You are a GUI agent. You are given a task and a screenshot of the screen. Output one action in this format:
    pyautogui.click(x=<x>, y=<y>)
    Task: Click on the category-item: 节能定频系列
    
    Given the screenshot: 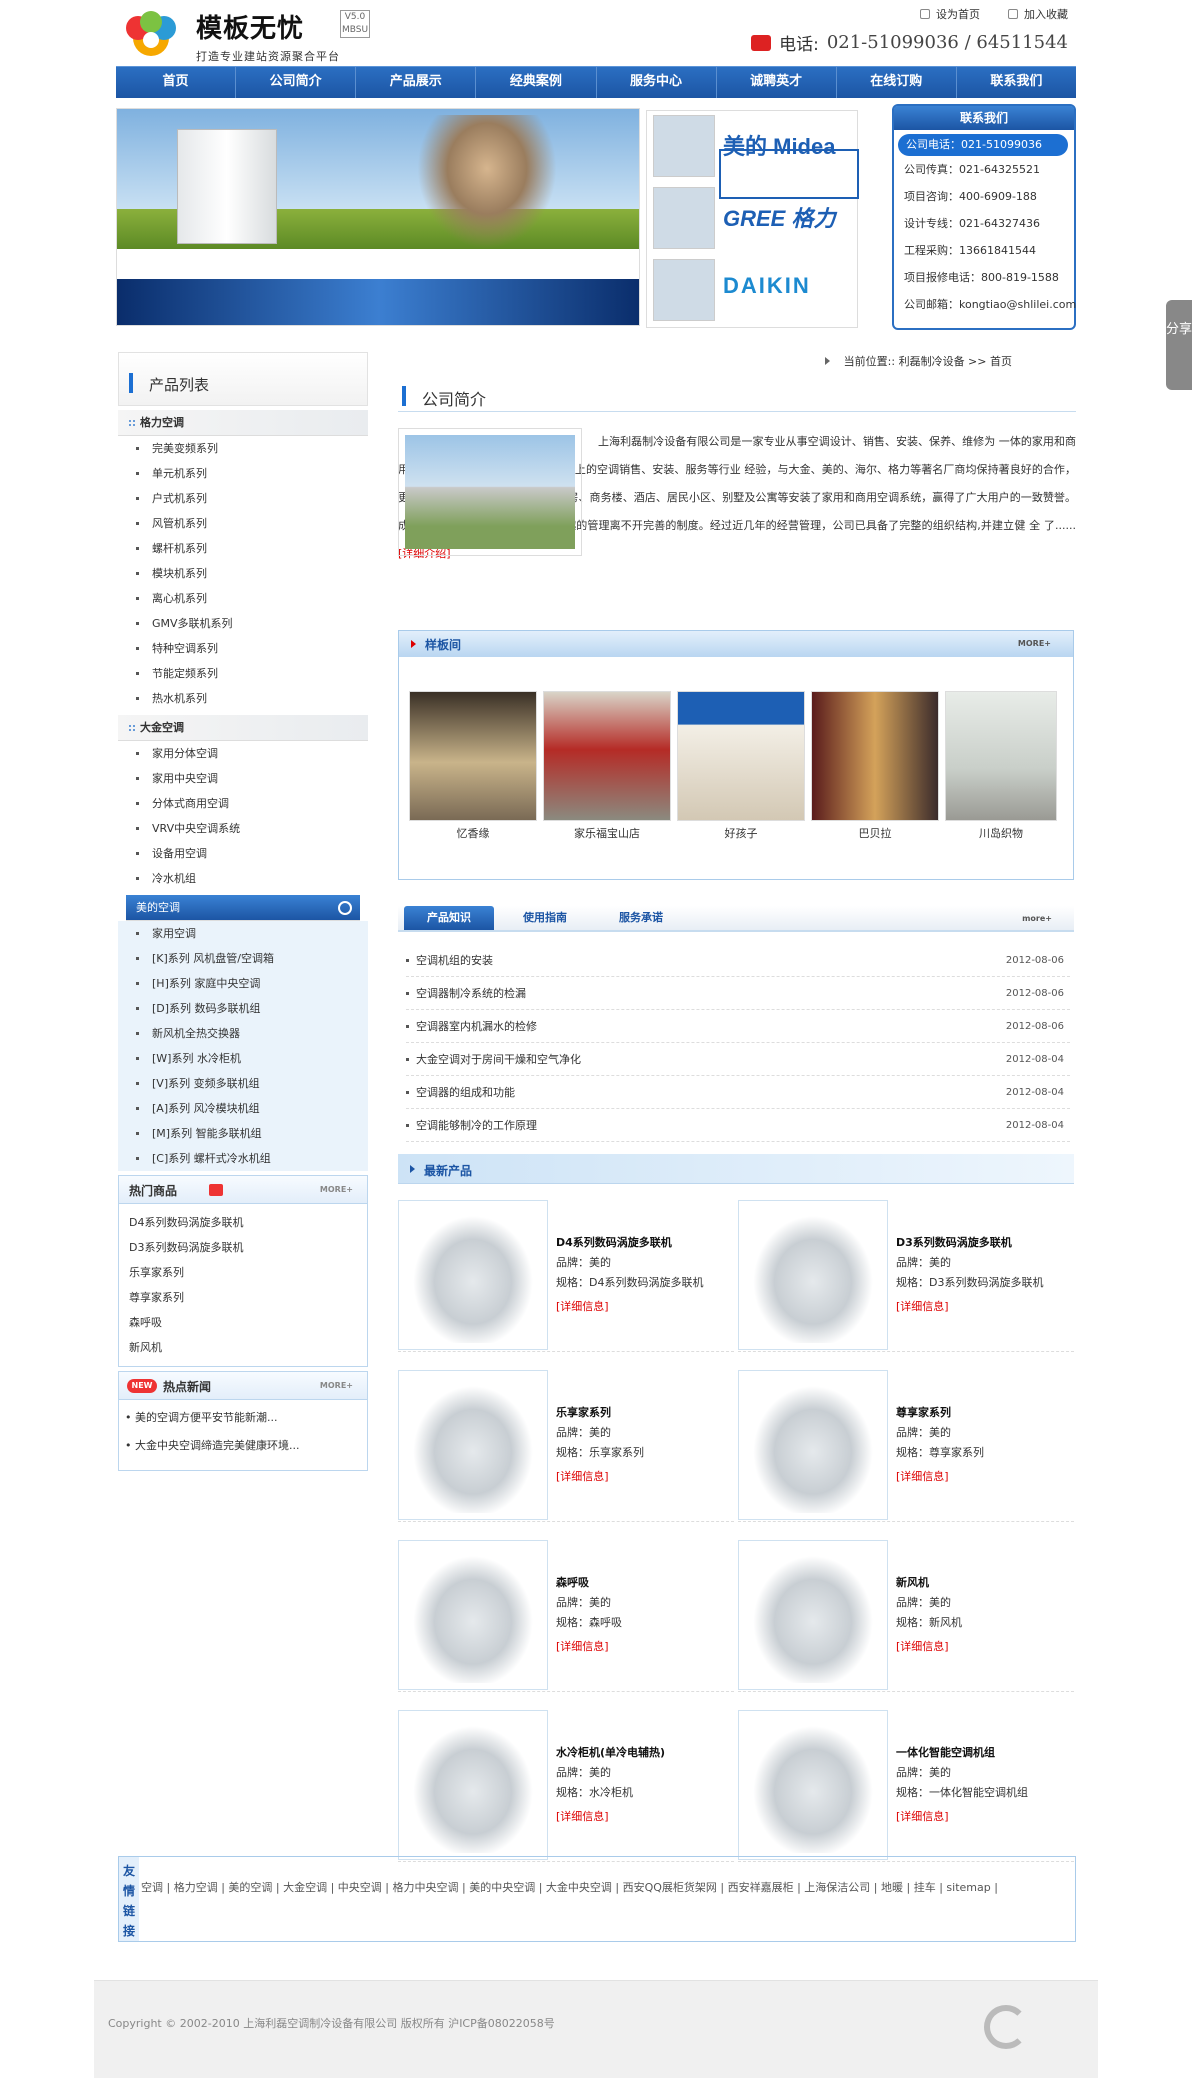 What is the action you would take?
    pyautogui.click(x=243, y=673)
    